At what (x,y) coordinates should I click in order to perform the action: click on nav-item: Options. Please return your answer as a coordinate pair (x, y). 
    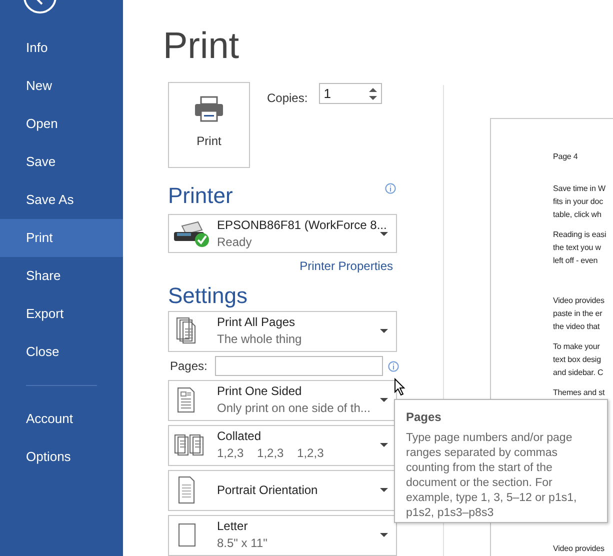
    Looking at the image, I should click on (61, 457).